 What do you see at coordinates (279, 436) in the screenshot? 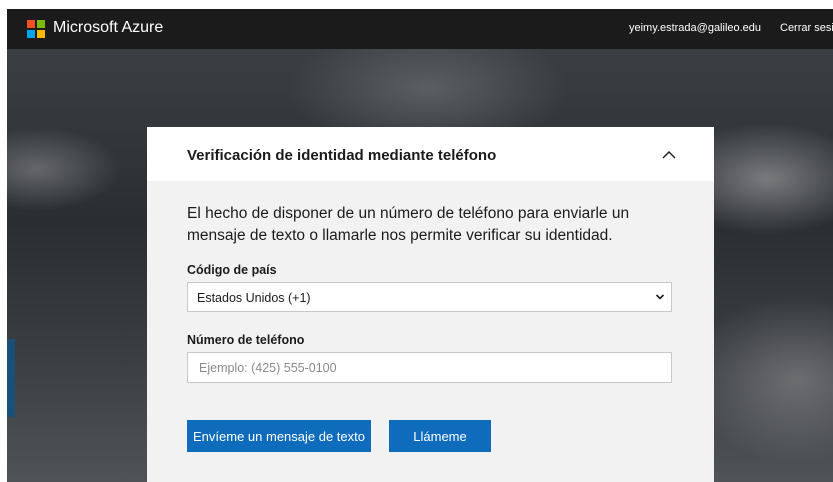
I see `send-text-button: Envíeme un mensaje de texto` at bounding box center [279, 436].